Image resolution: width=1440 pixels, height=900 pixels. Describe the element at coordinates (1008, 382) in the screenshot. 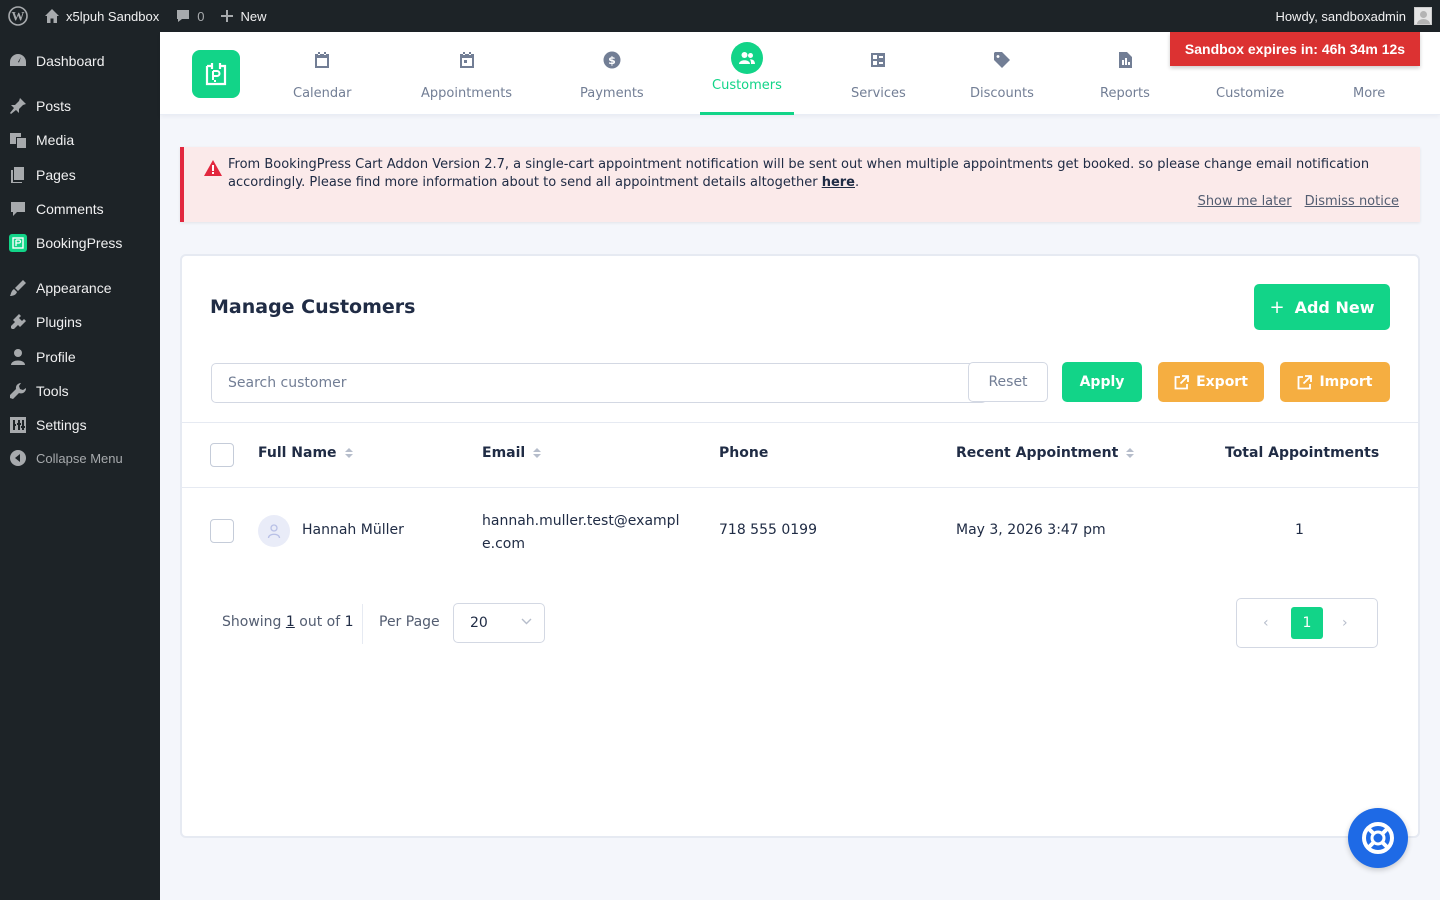

I see `reset-button: Reset` at that location.